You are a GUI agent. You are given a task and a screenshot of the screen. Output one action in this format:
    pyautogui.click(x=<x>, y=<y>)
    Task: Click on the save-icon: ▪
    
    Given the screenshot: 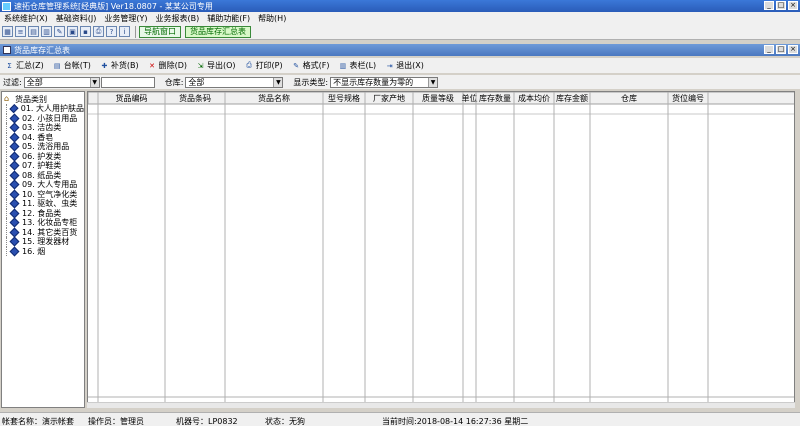 What is the action you would take?
    pyautogui.click(x=85, y=31)
    